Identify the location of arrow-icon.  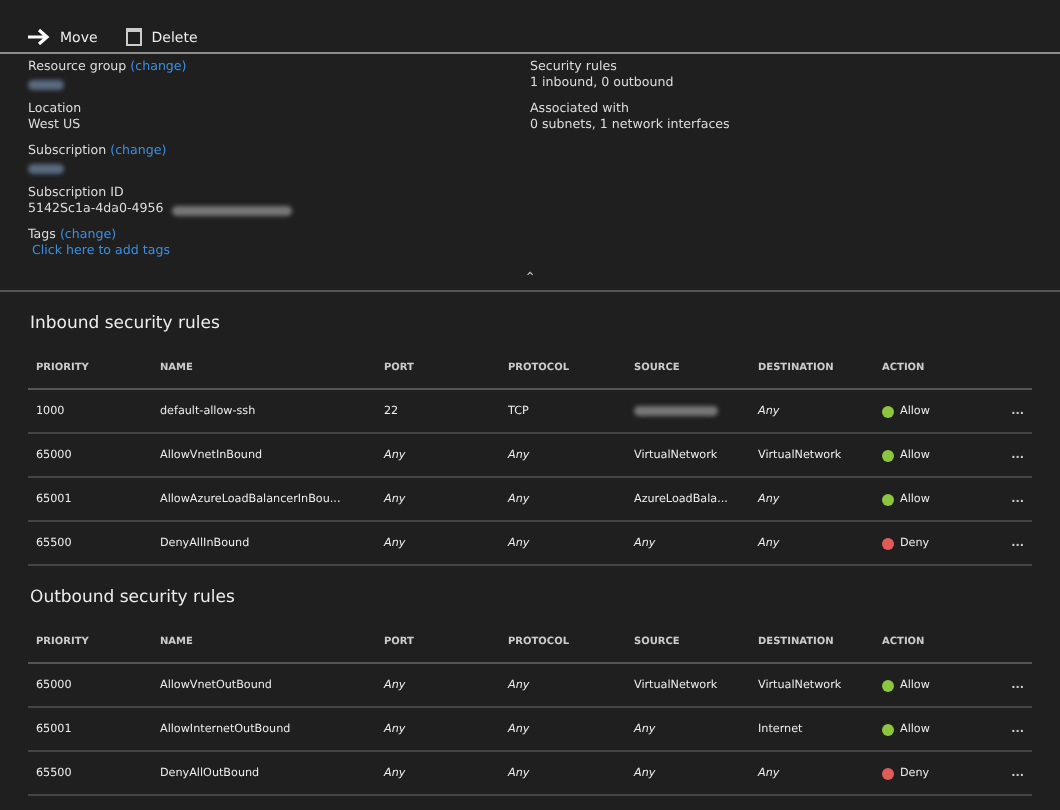
(39, 37).